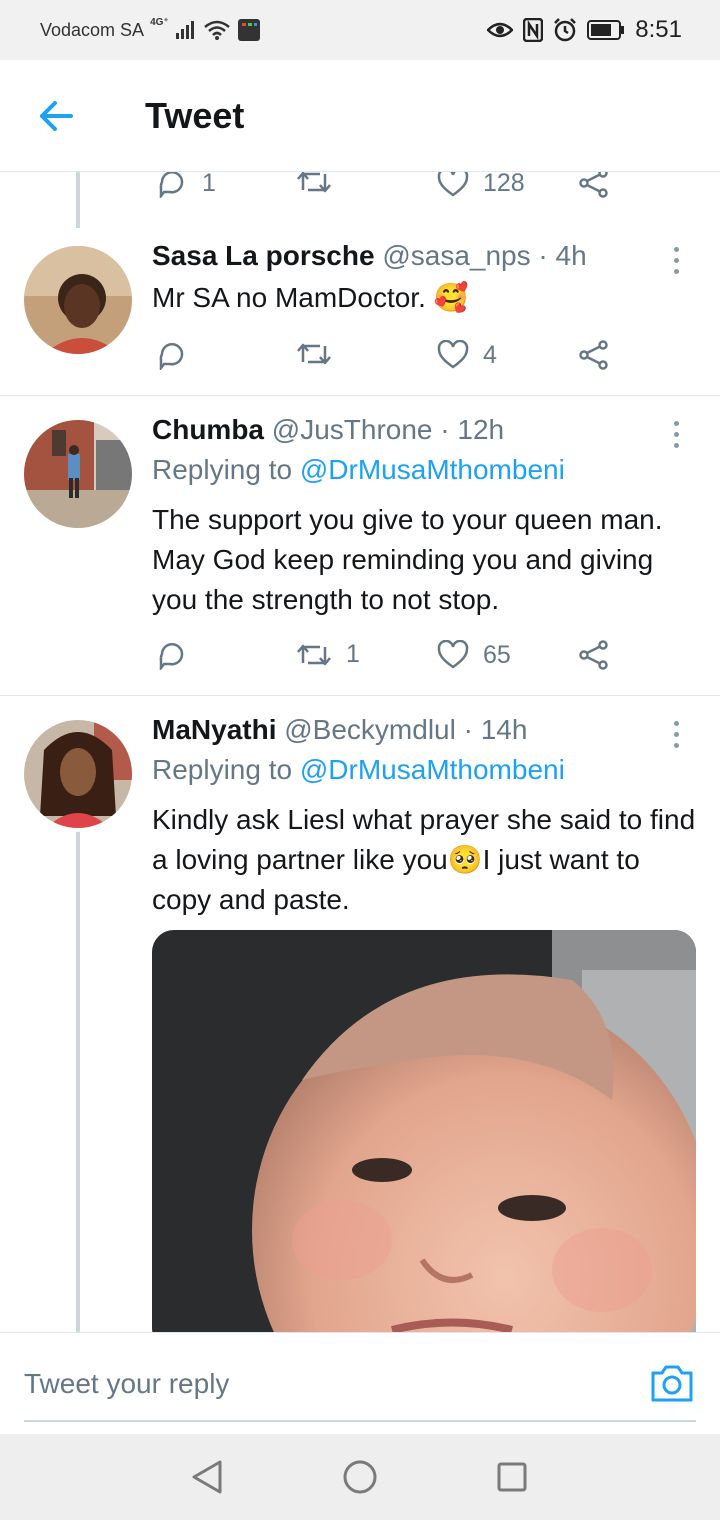 The height and width of the screenshot is (1520, 720). I want to click on alarm-icon, so click(565, 30).